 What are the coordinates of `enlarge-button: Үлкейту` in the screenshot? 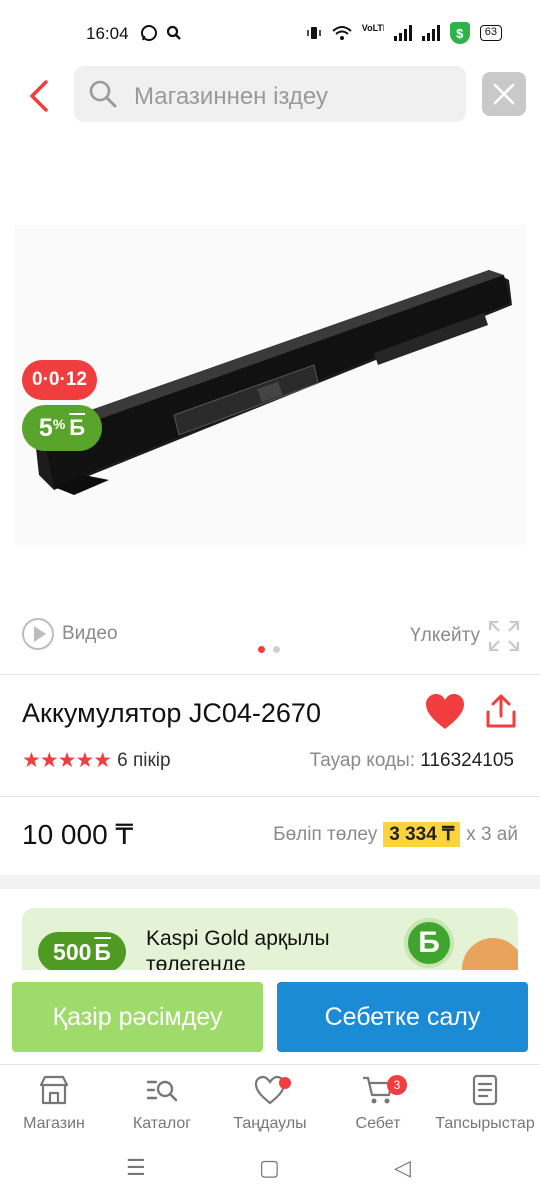 It's located at (465, 636).